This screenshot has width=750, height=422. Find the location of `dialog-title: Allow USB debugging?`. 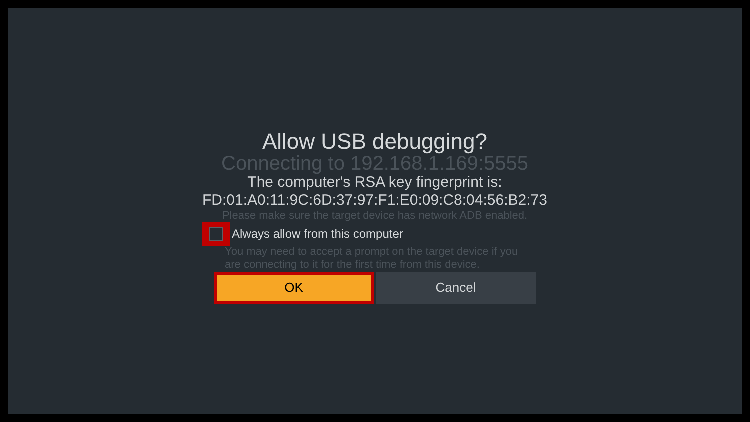

dialog-title: Allow USB debugging? is located at coordinates (375, 142).